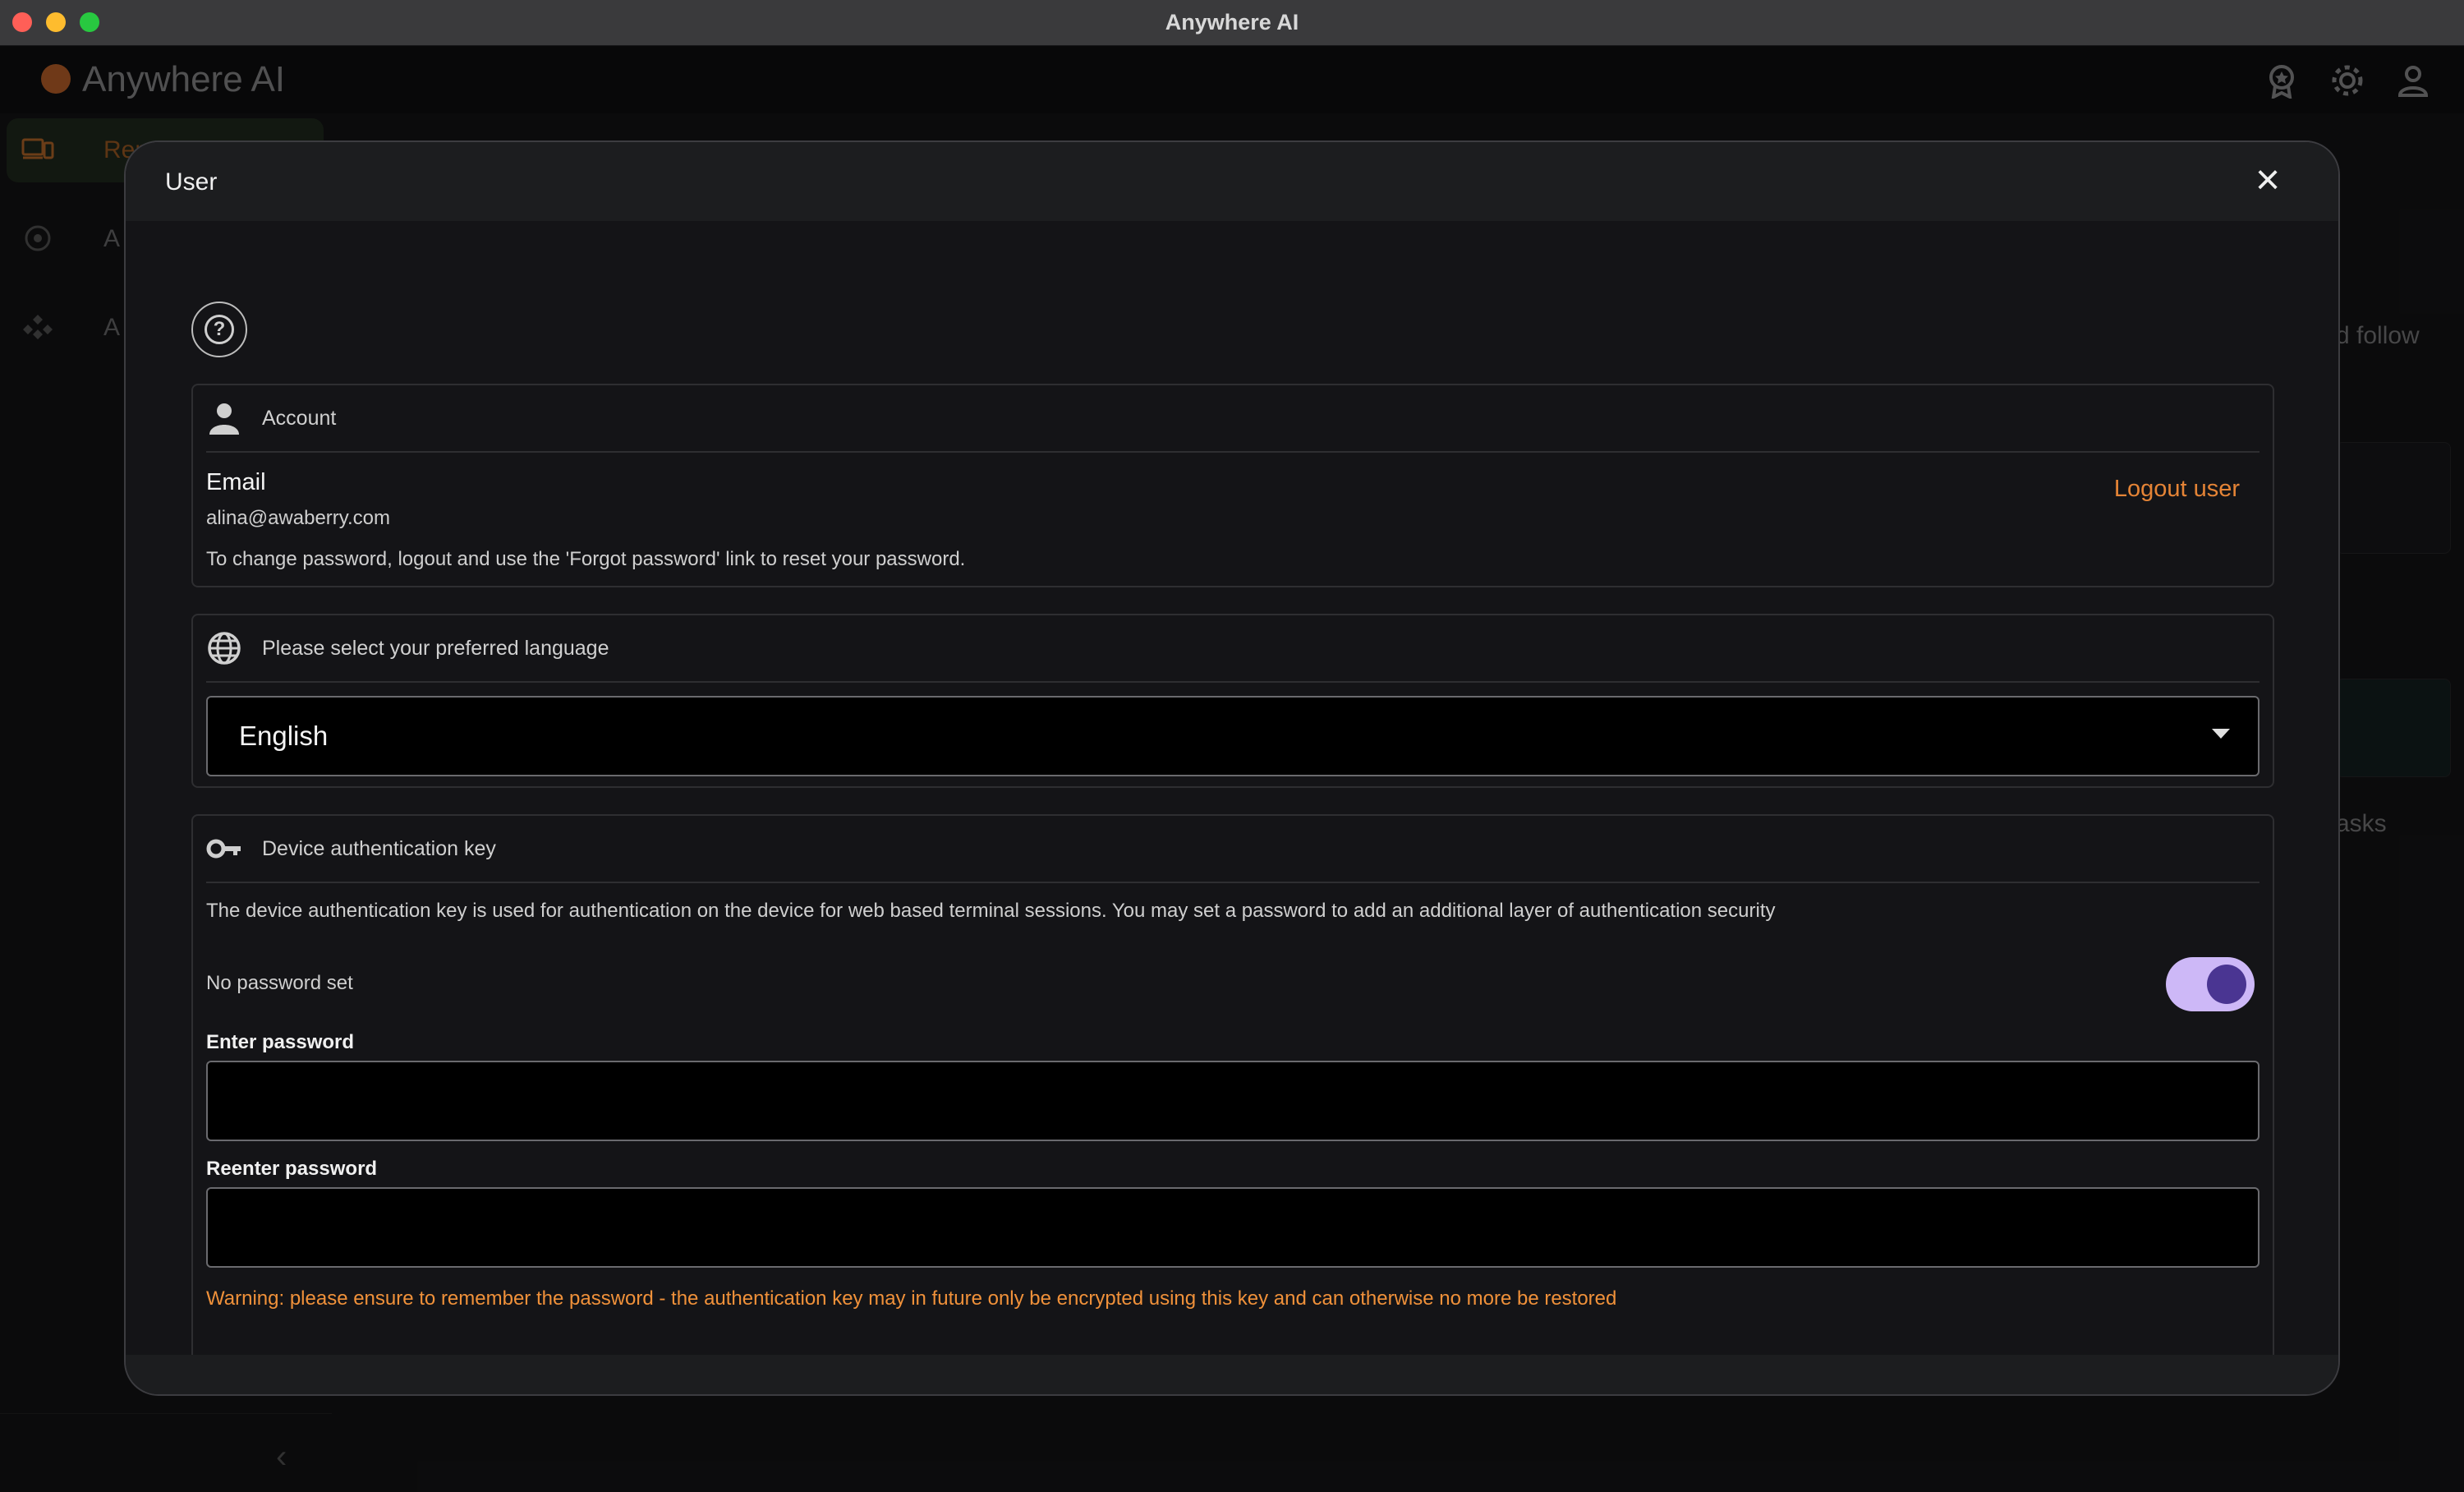 This screenshot has height=1492, width=2464. Describe the element at coordinates (2177, 489) in the screenshot. I see `logout-button: Logout user` at that location.